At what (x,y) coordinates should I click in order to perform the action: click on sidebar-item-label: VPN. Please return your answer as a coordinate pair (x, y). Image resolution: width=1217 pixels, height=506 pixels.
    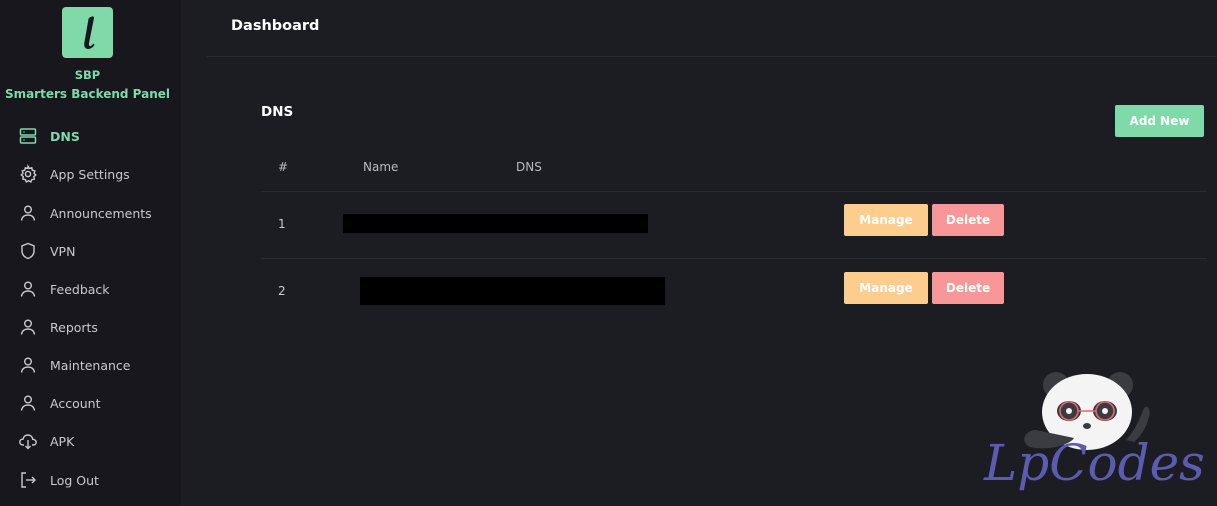
    Looking at the image, I should click on (63, 251).